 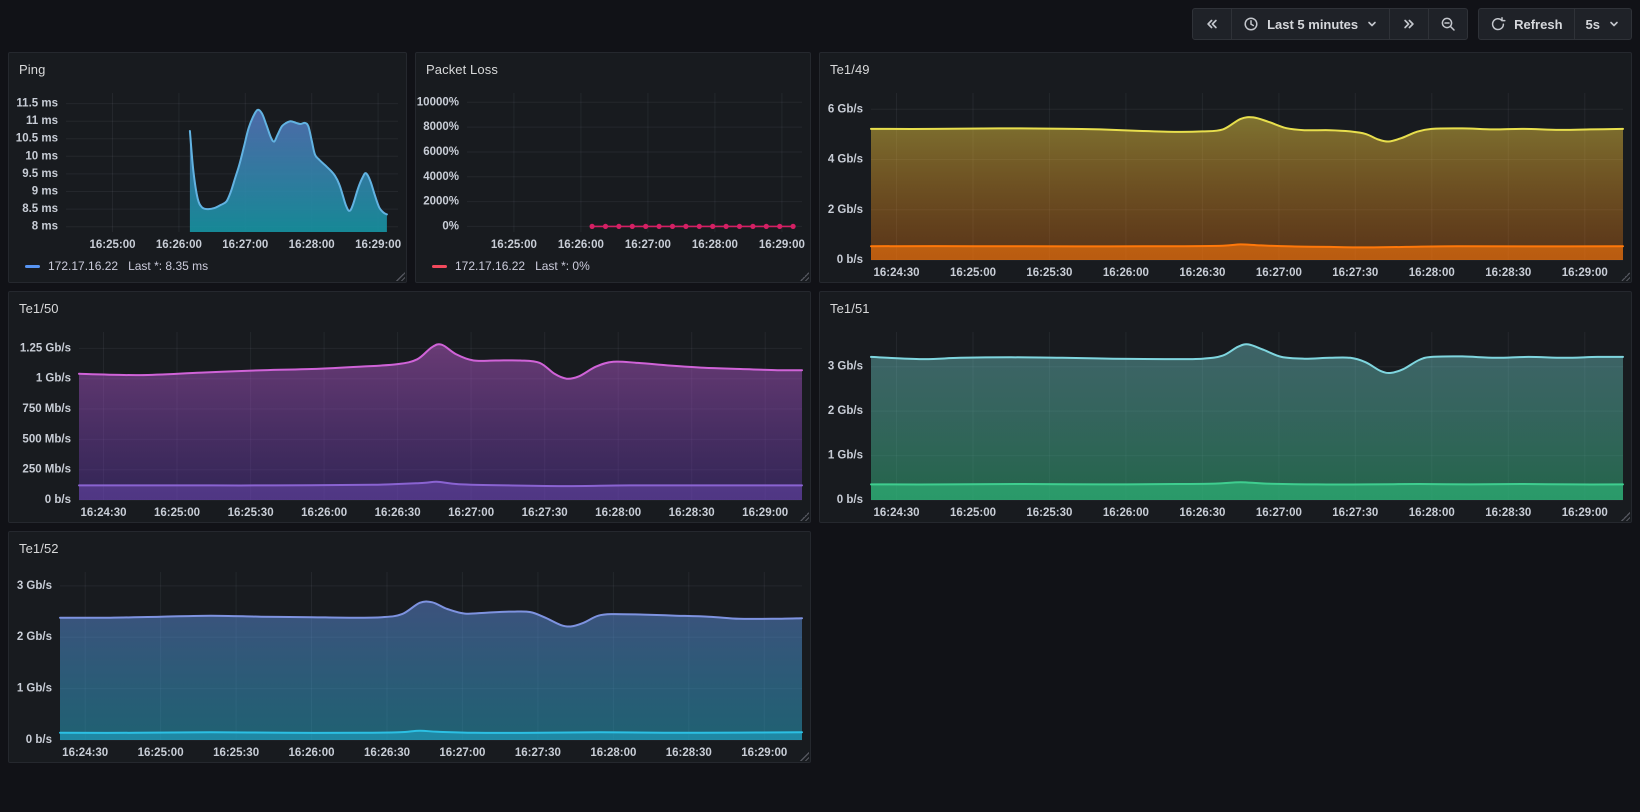 What do you see at coordinates (450, 226) in the screenshot?
I see `svg-text: 0%` at bounding box center [450, 226].